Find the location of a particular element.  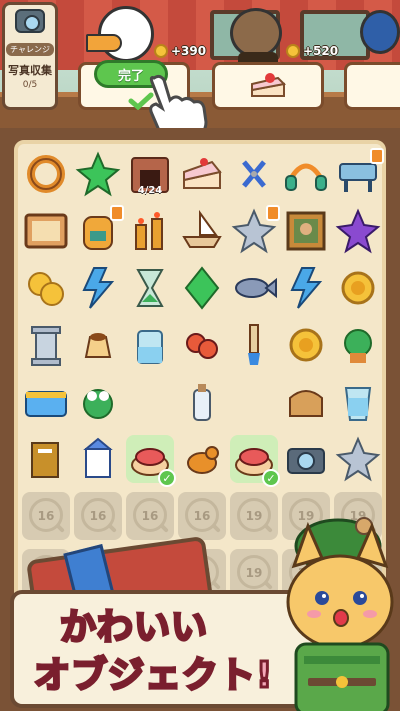

plant-icon is located at coordinates (358, 346).